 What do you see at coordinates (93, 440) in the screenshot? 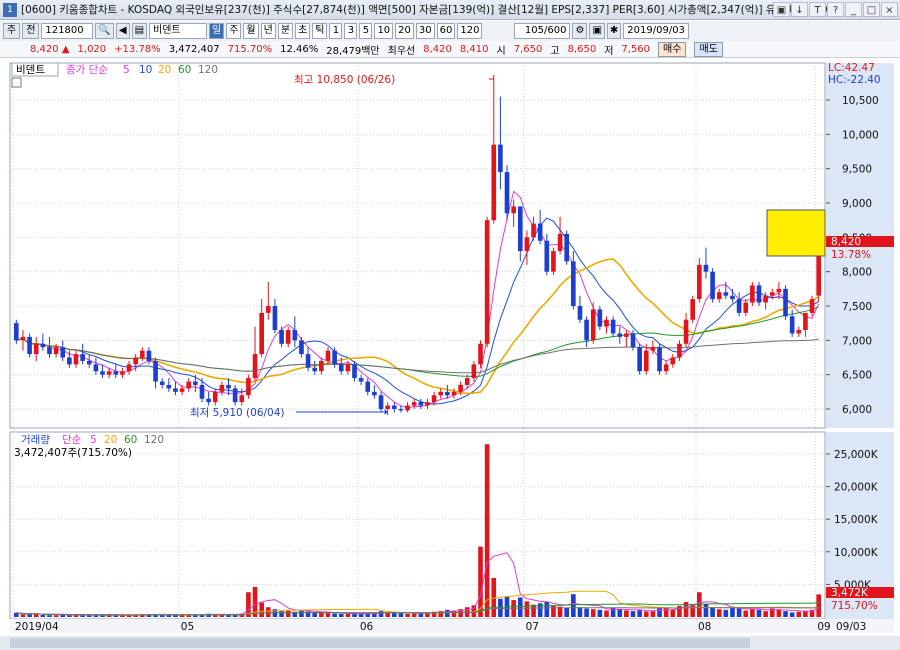
I see `volume-ma5-legend: 5` at bounding box center [93, 440].